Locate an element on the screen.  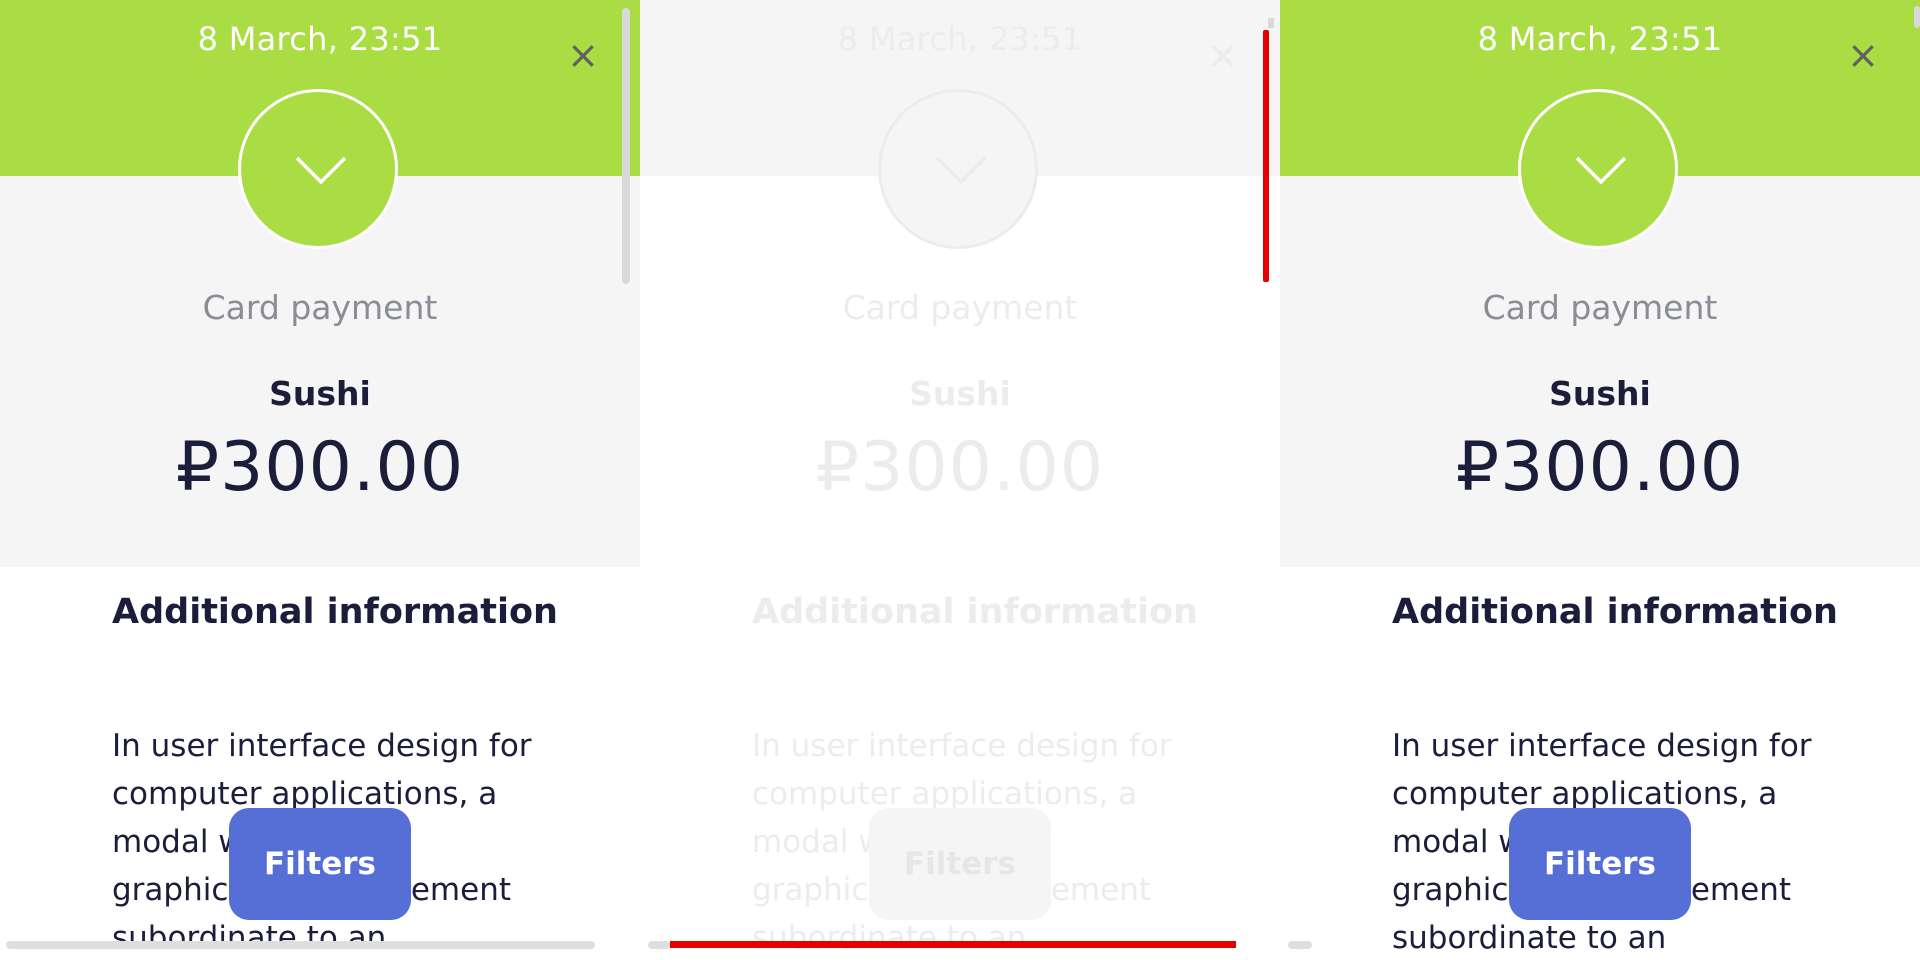
horizontal-scrollbar is located at coordinates (300, 945).